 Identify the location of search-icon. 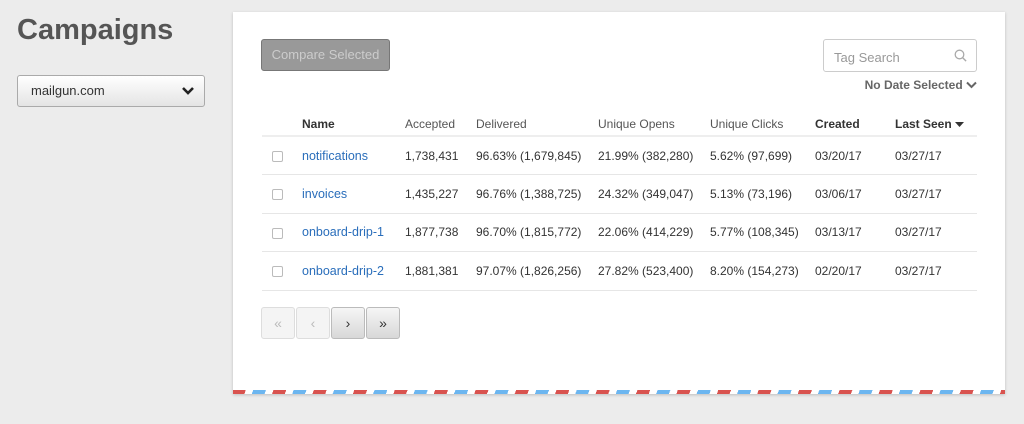
(960, 55).